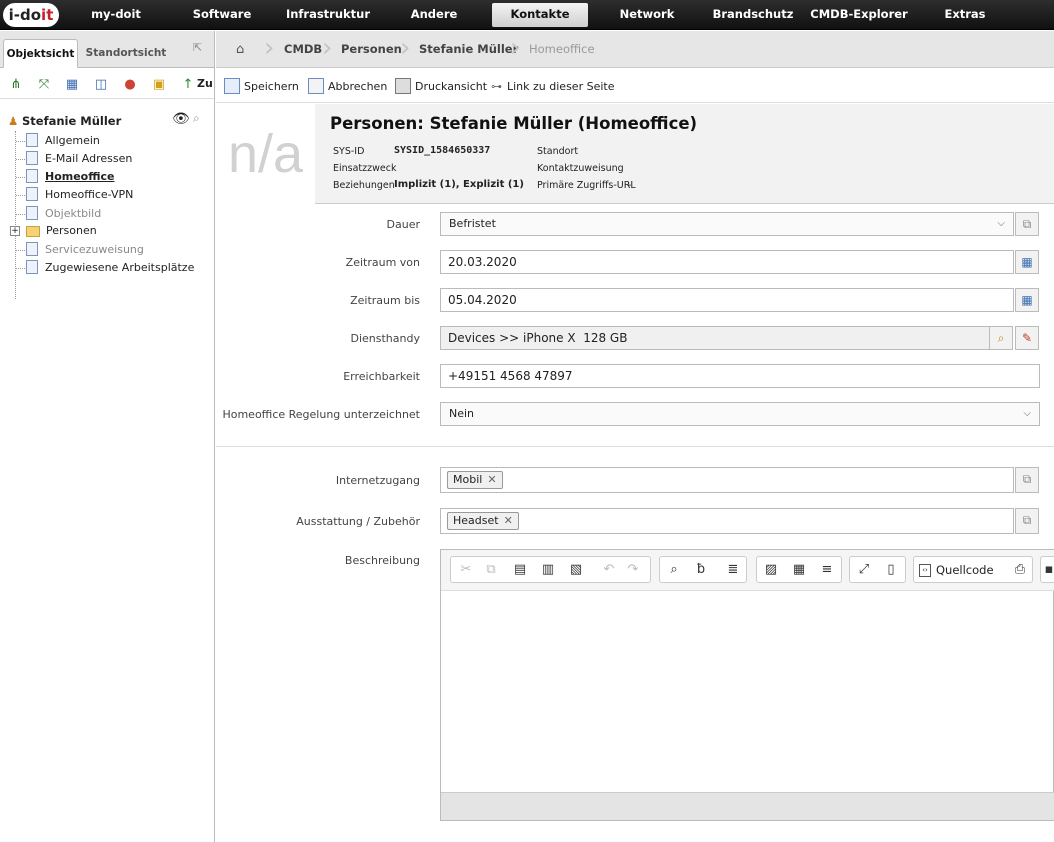  I want to click on nav-brandschutz: Brandschutz, so click(753, 15).